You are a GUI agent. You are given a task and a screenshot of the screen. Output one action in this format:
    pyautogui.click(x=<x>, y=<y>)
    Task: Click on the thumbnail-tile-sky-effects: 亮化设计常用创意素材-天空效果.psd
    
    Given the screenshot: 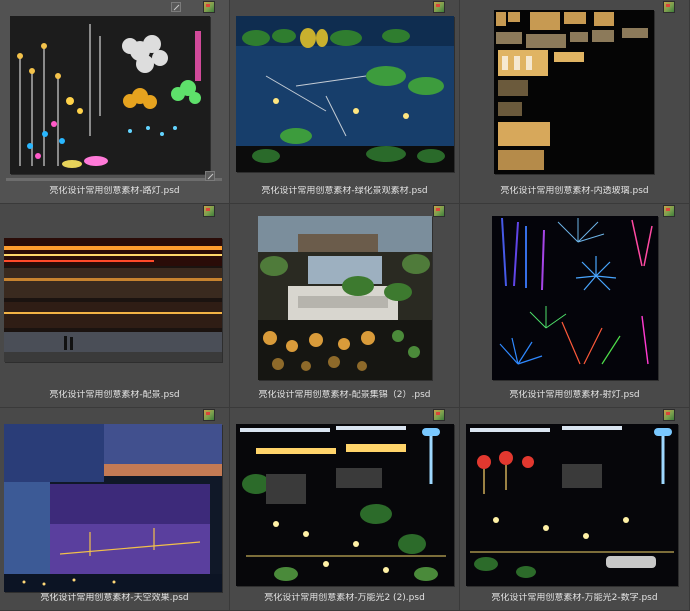 What is the action you would take?
    pyautogui.click(x=115, y=509)
    